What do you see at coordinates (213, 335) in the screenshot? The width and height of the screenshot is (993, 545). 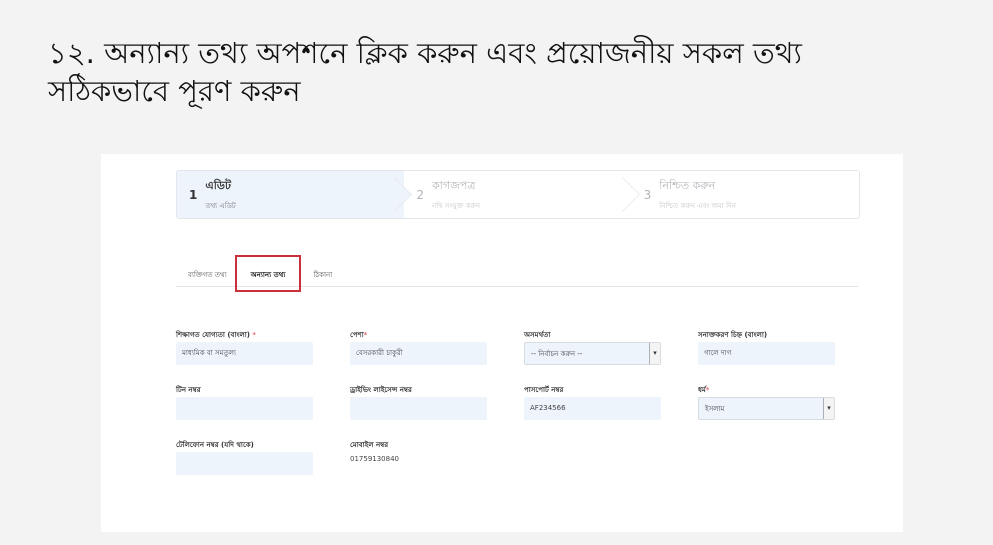 I see `education-label: শিক্ষাগত যোগ্যতা (বাংলা)` at bounding box center [213, 335].